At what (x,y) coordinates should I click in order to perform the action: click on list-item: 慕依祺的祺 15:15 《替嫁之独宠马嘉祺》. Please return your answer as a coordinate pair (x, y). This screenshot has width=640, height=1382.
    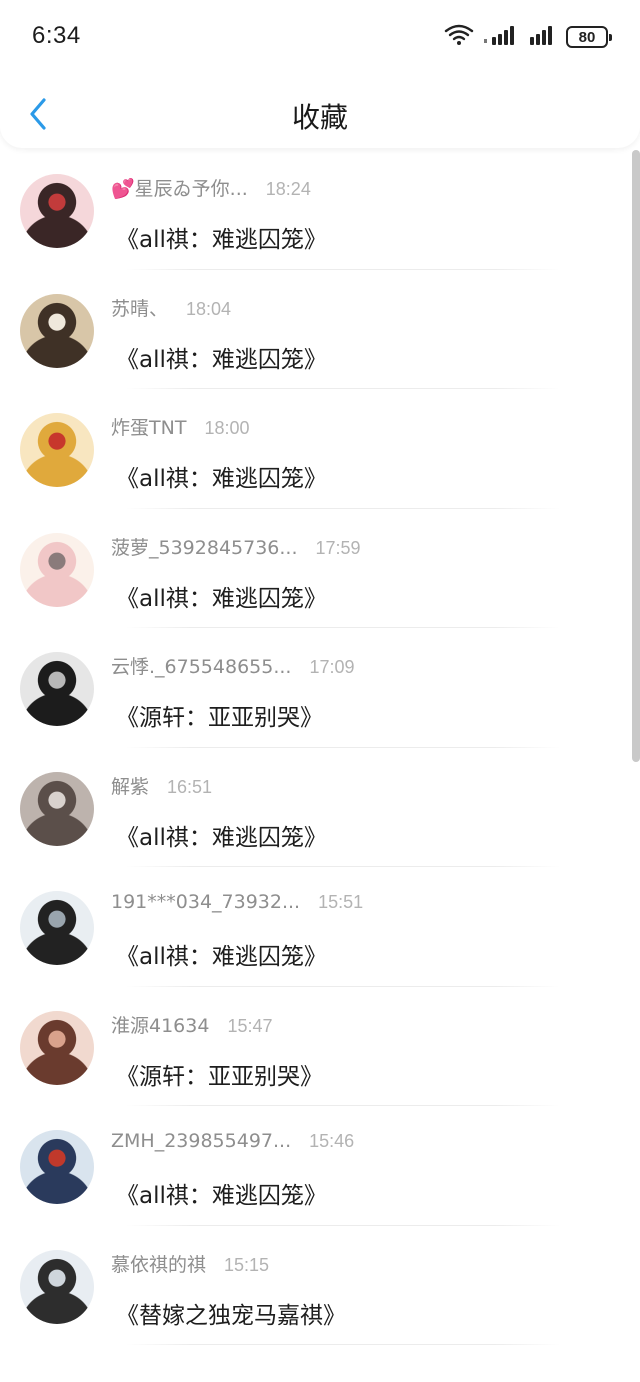
    Looking at the image, I should click on (316, 1285).